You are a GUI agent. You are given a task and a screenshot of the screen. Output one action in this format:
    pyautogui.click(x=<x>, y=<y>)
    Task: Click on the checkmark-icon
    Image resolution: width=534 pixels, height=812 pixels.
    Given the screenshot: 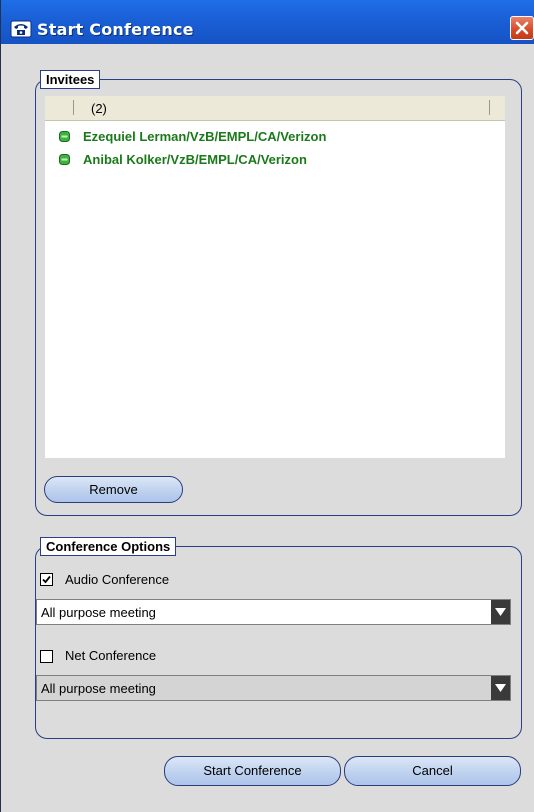 What is the action you would take?
    pyautogui.click(x=46, y=579)
    